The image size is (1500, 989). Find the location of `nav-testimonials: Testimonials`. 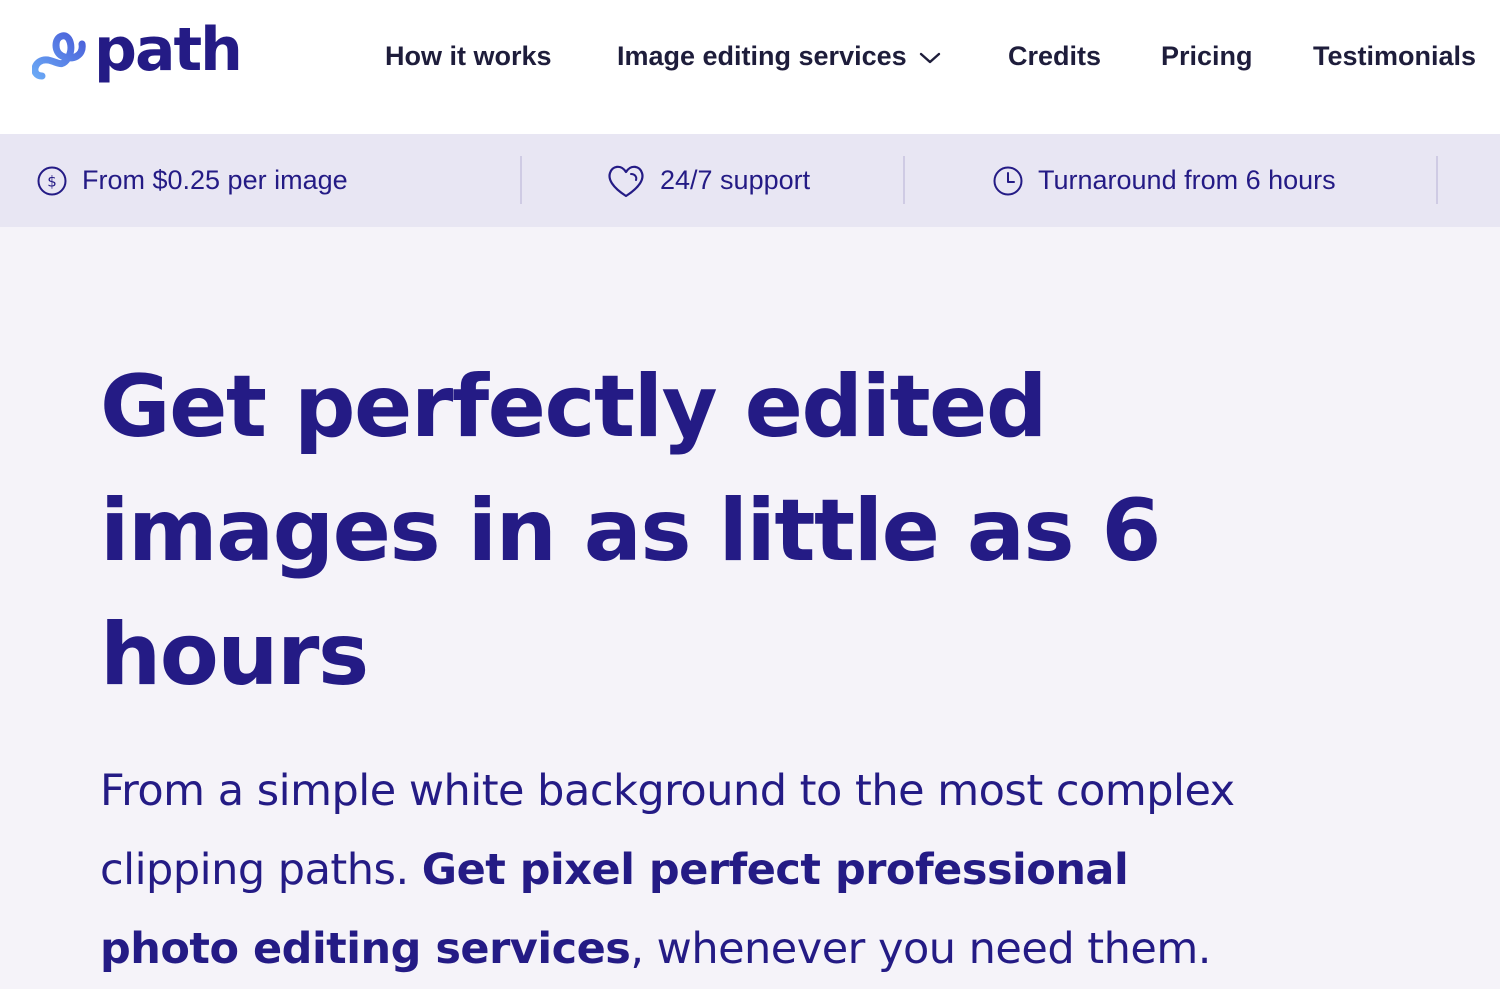

nav-testimonials: Testimonials is located at coordinates (1394, 56).